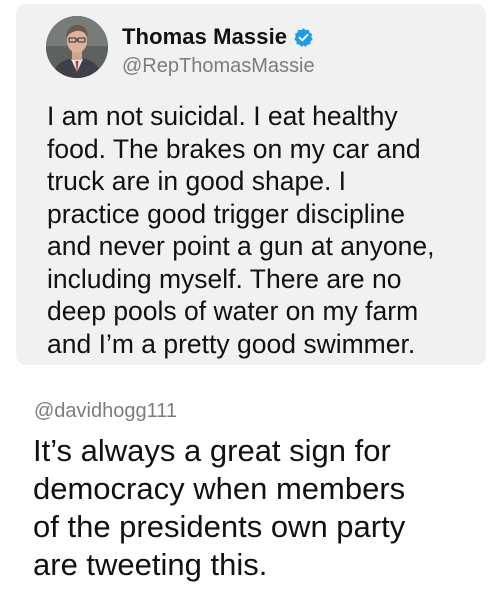 Image resolution: width=501 pixels, height=600 pixels. Describe the element at coordinates (105, 411) in the screenshot. I see `reply-author-handle: @davidhogg111` at that location.